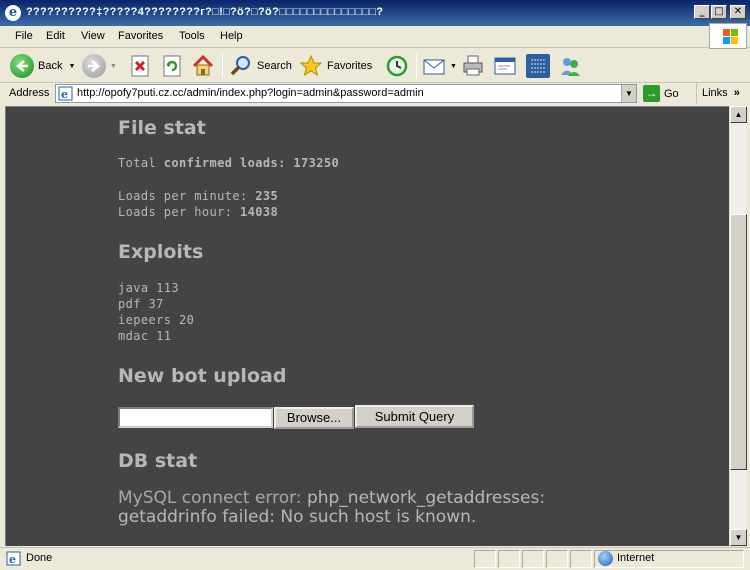  What do you see at coordinates (738, 12) in the screenshot?
I see `close-button: ✕` at bounding box center [738, 12].